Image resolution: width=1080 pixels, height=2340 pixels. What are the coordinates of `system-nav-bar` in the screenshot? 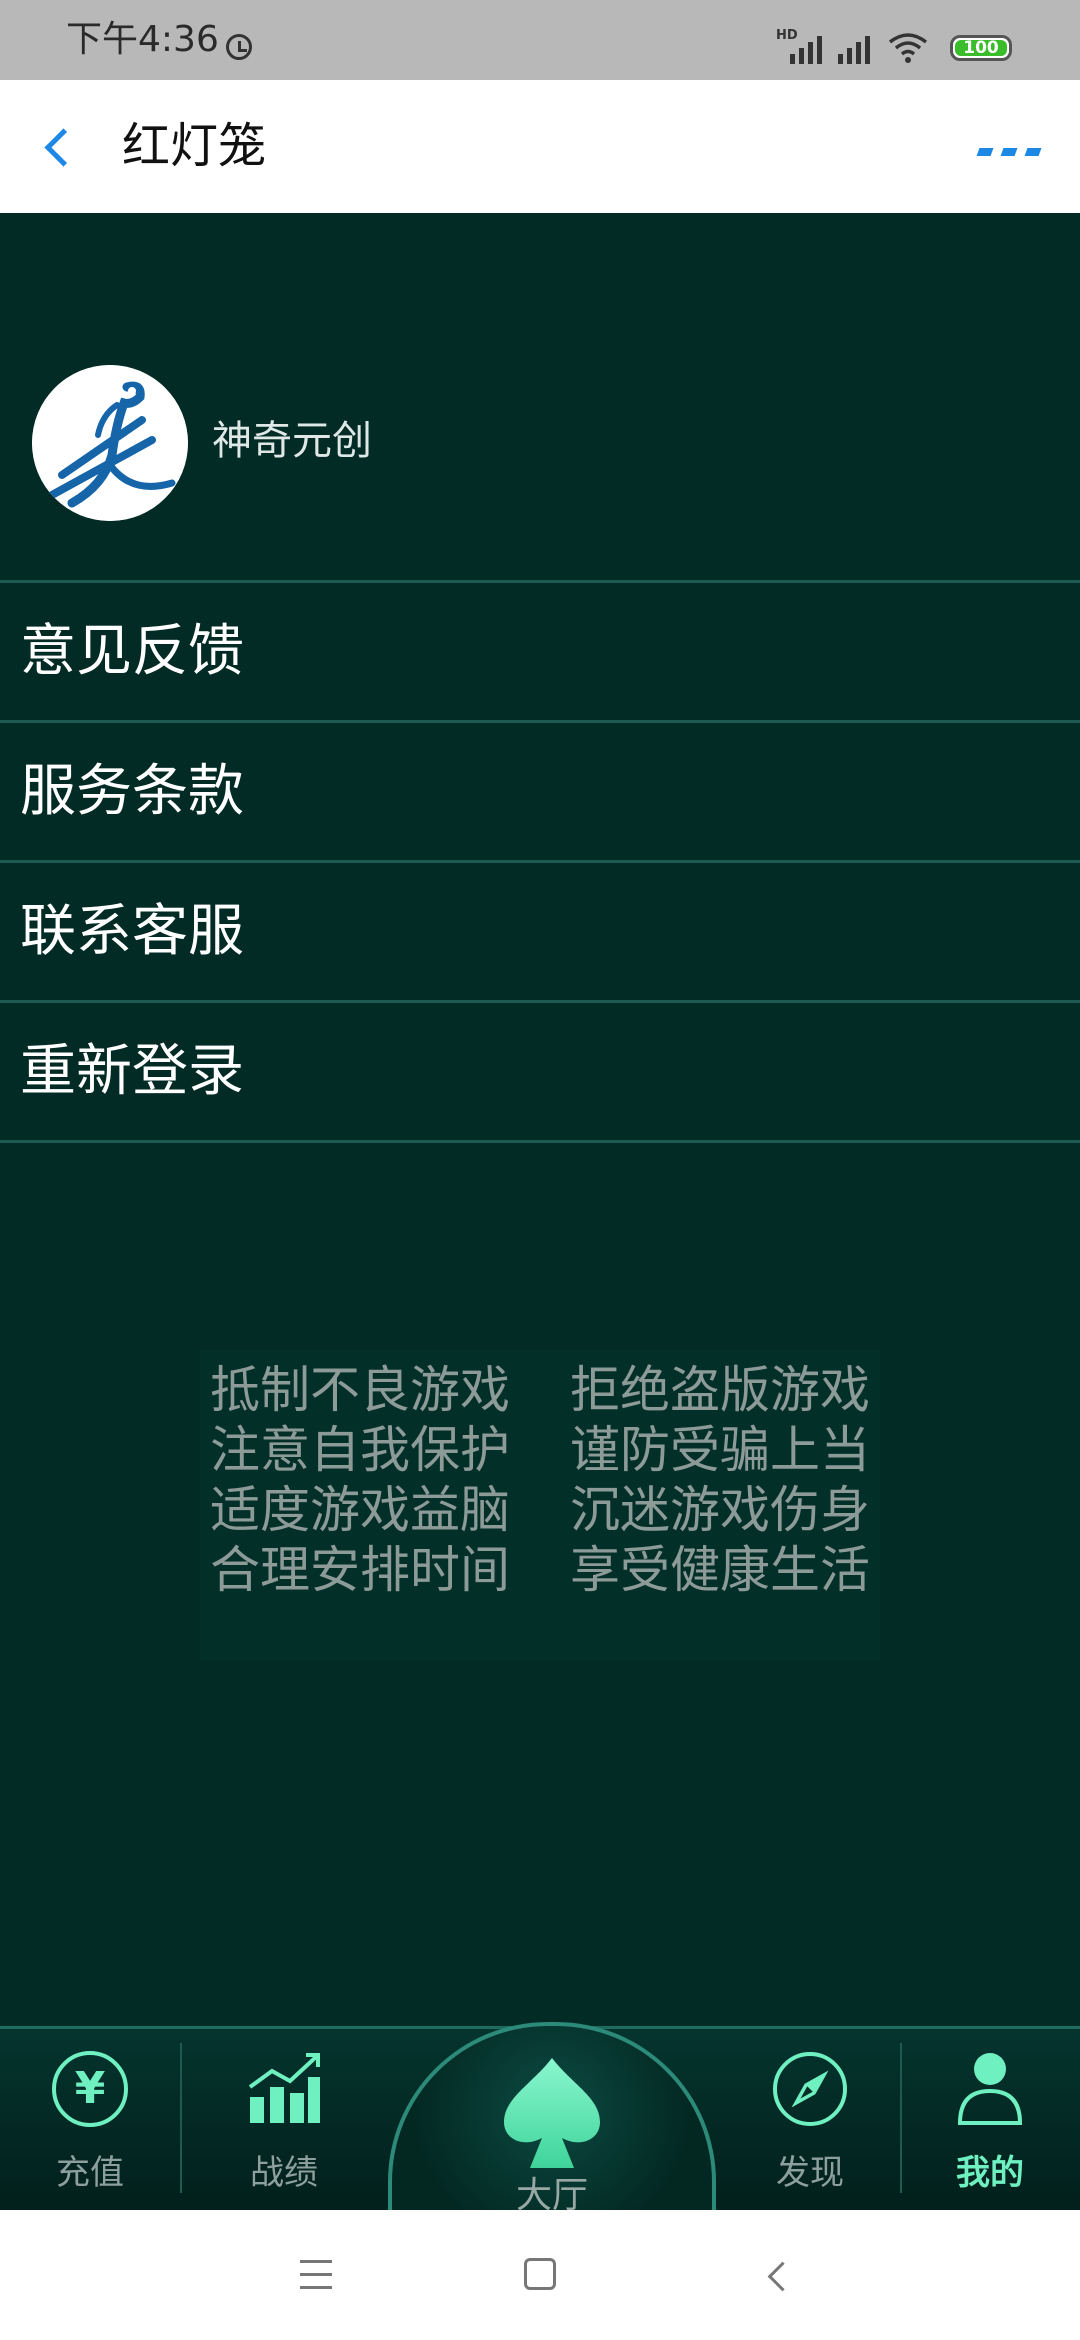 It's located at (540, 2275).